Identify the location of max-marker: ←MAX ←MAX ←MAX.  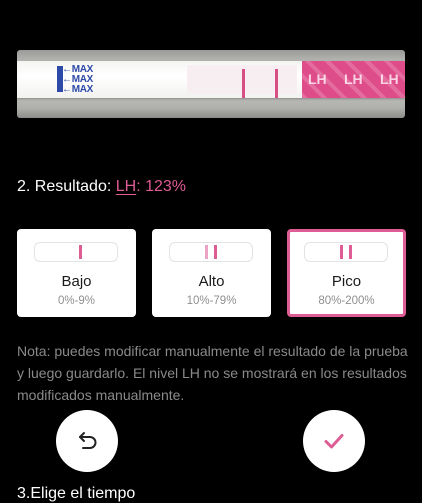
(88, 79).